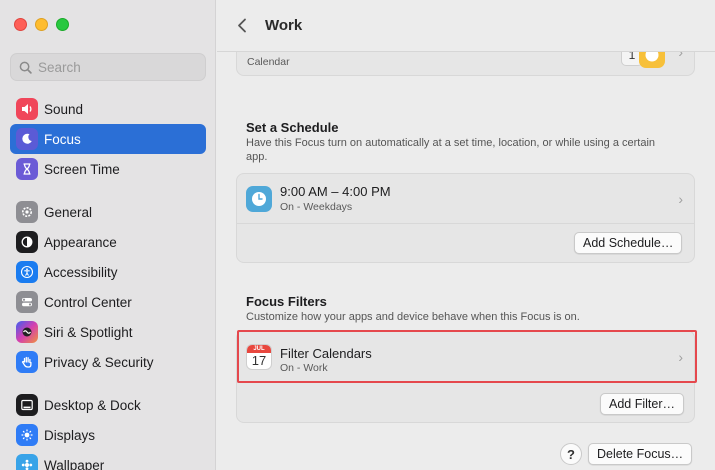 The image size is (715, 470). I want to click on sidebar-item-focus: Focus, so click(108, 139).